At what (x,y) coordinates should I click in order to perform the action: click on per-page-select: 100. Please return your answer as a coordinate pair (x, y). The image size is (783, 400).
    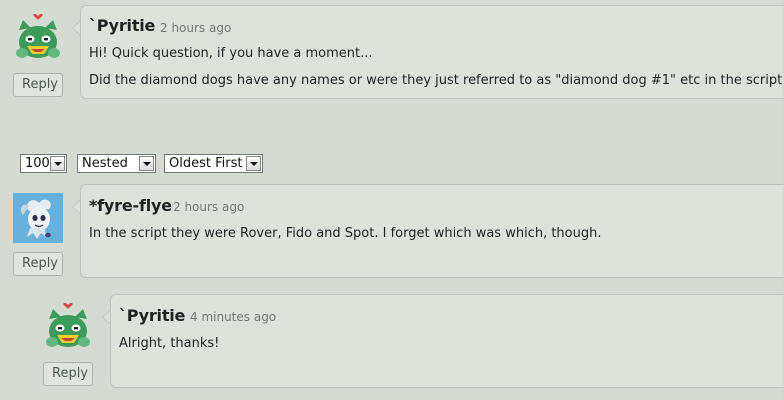
    Looking at the image, I should click on (43, 163).